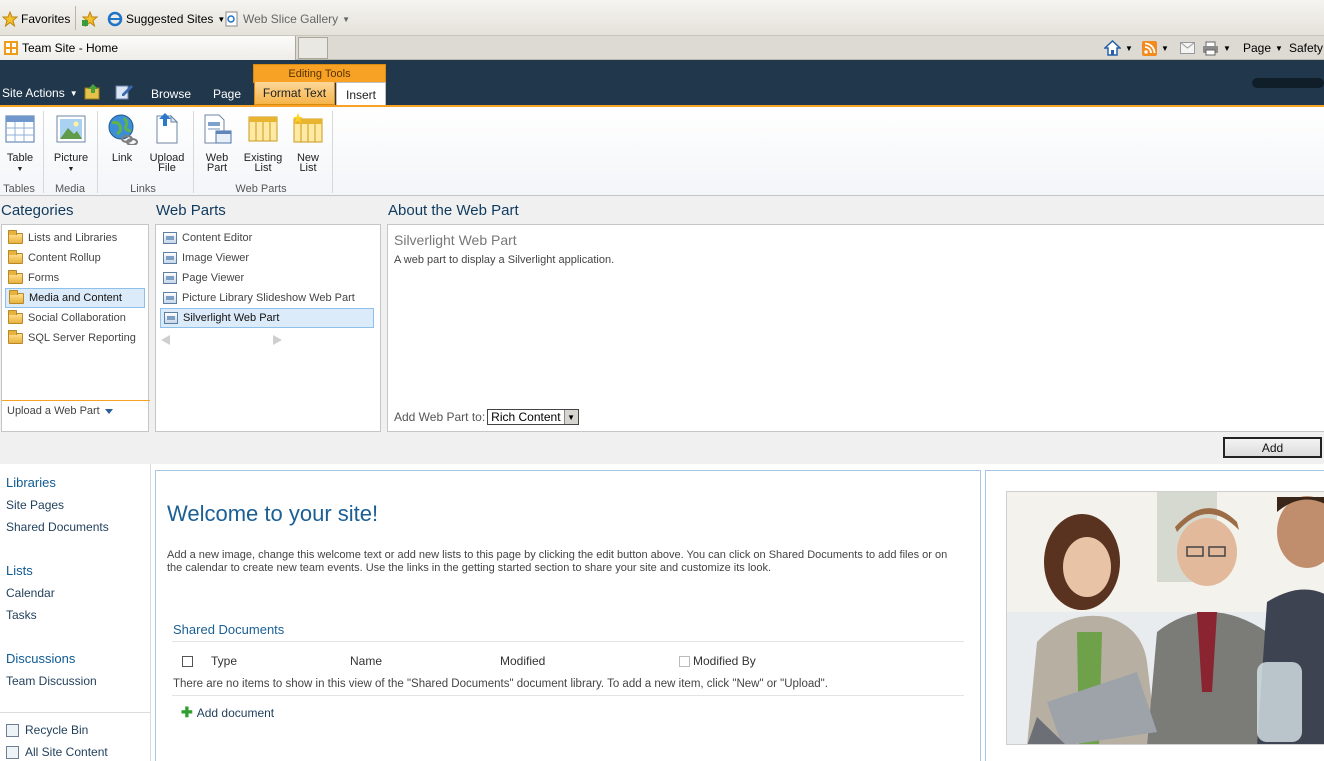 The image size is (1324, 761). I want to click on add-web-part-to: Add Web Part to: Rich Content ▼, so click(486, 417).